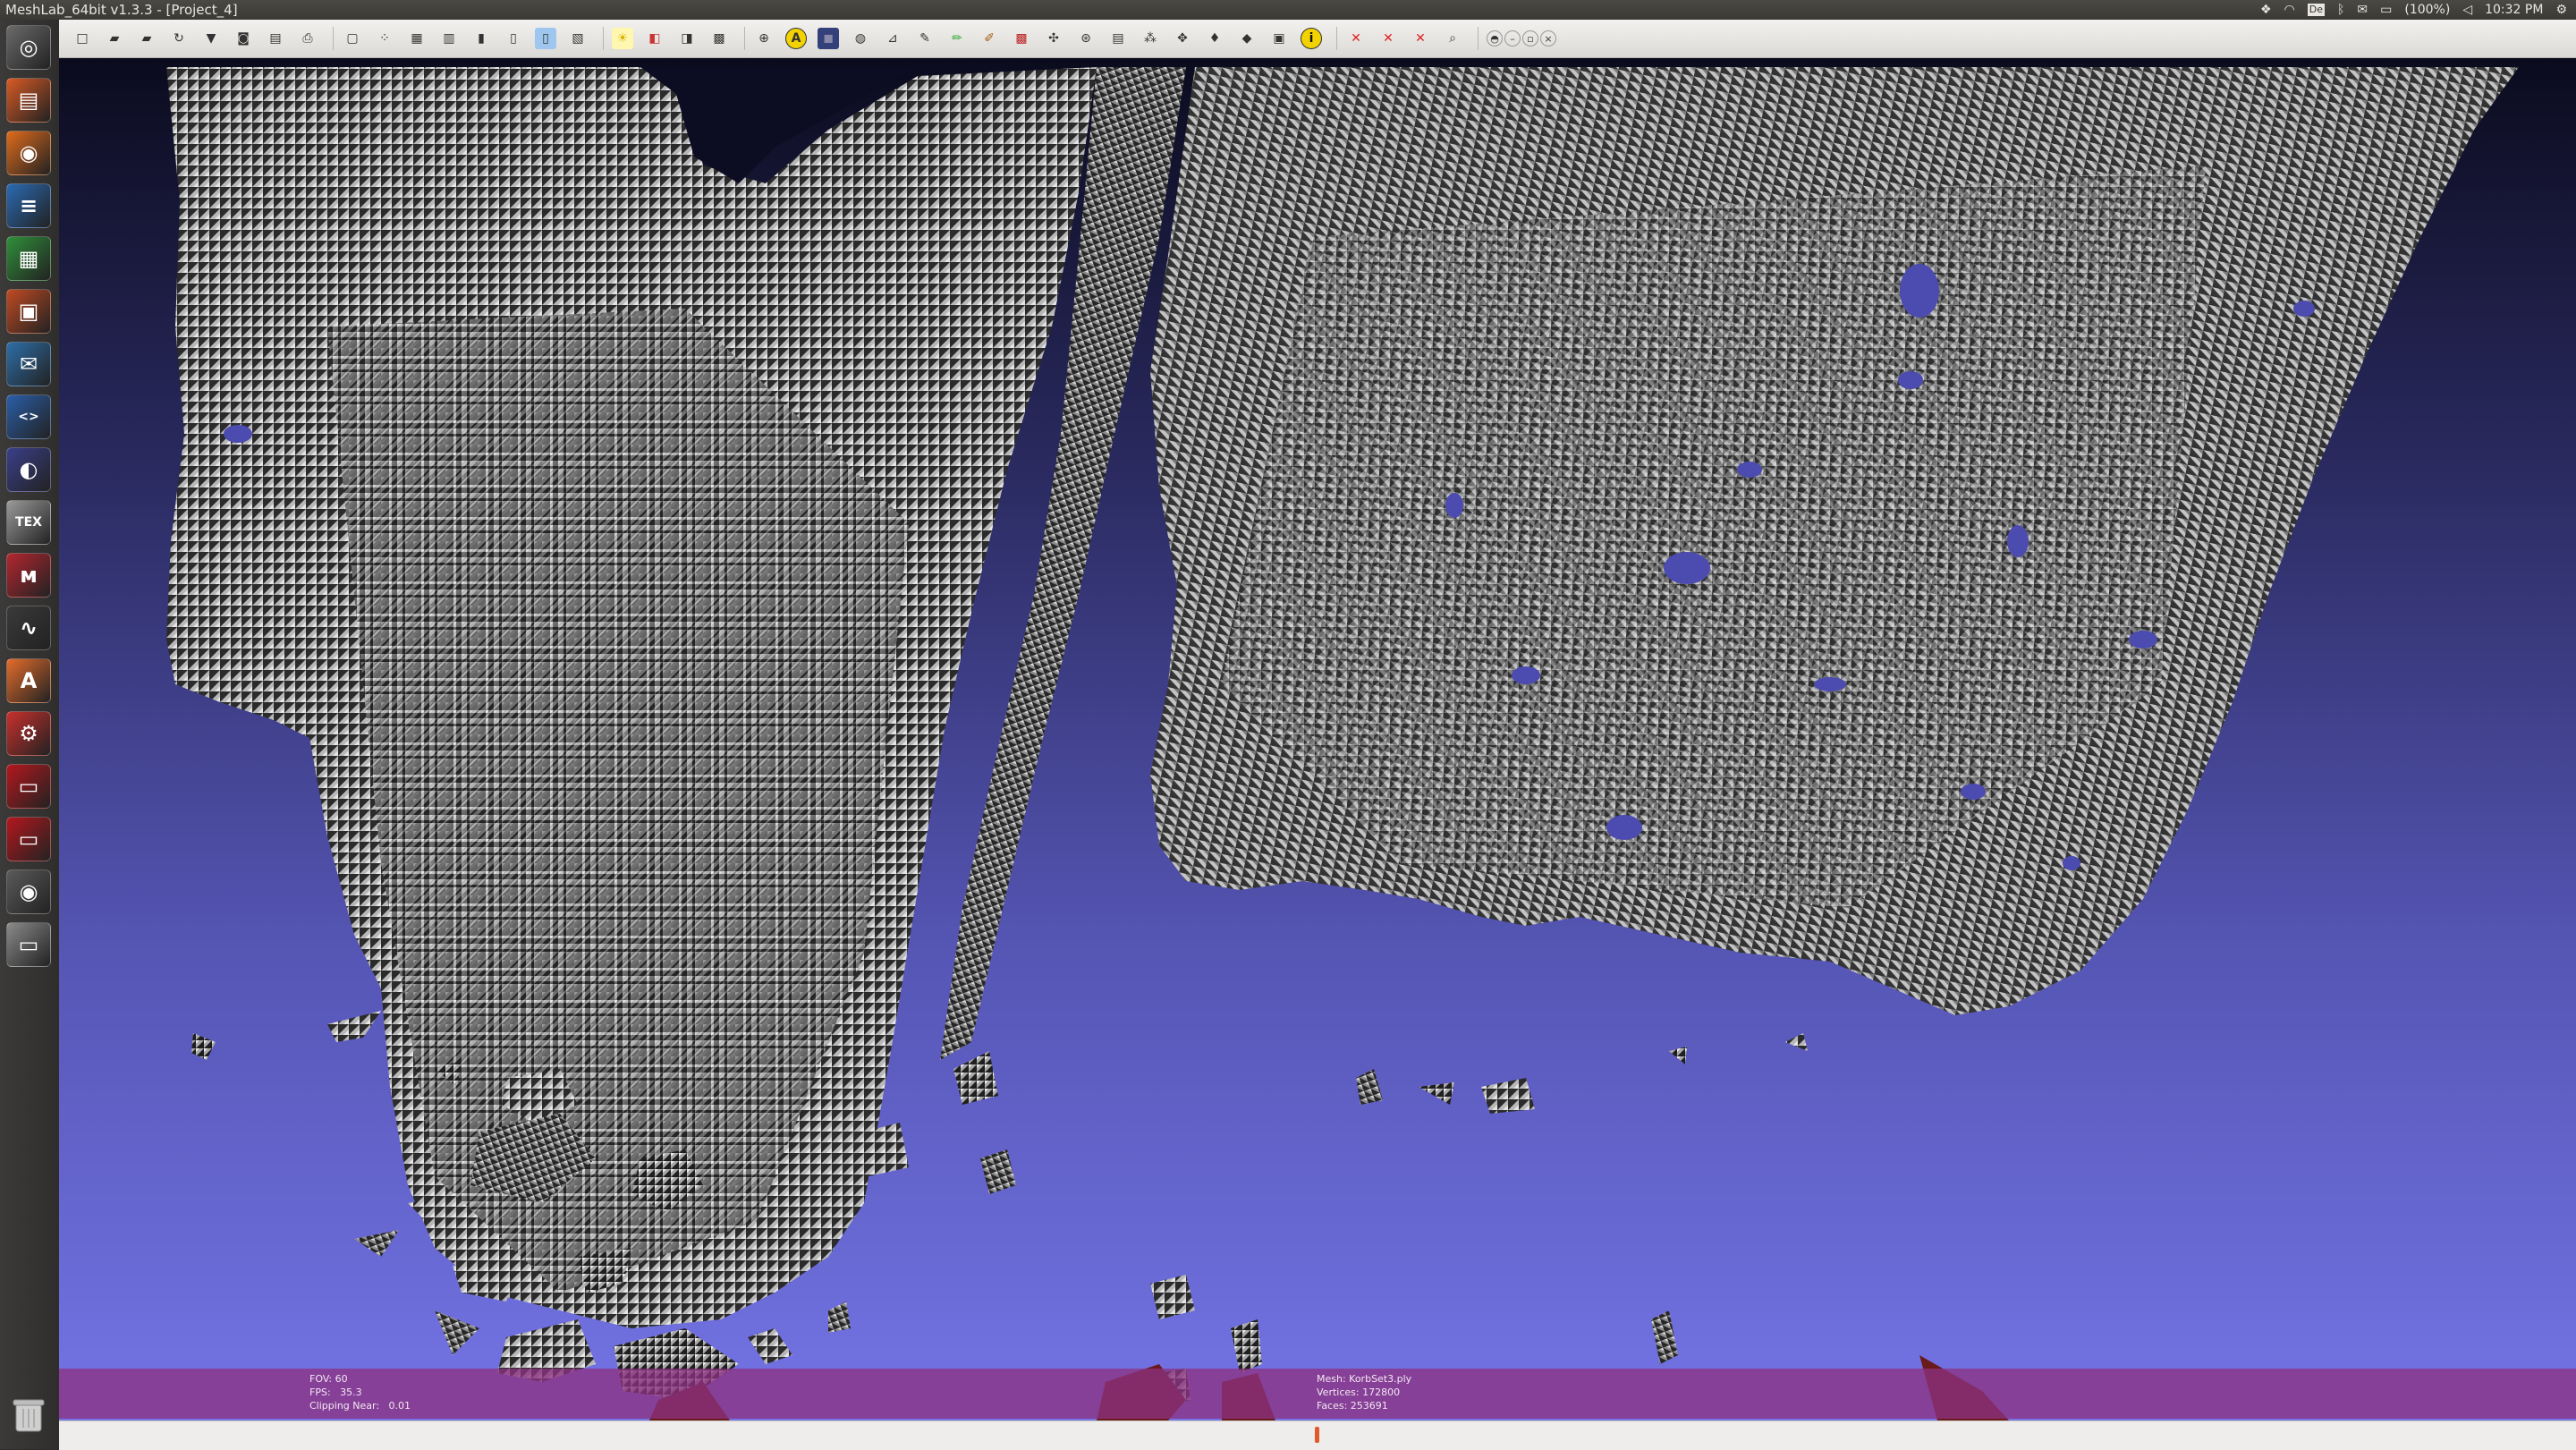  I want to click on texmaker-icon: TEX, so click(28, 522).